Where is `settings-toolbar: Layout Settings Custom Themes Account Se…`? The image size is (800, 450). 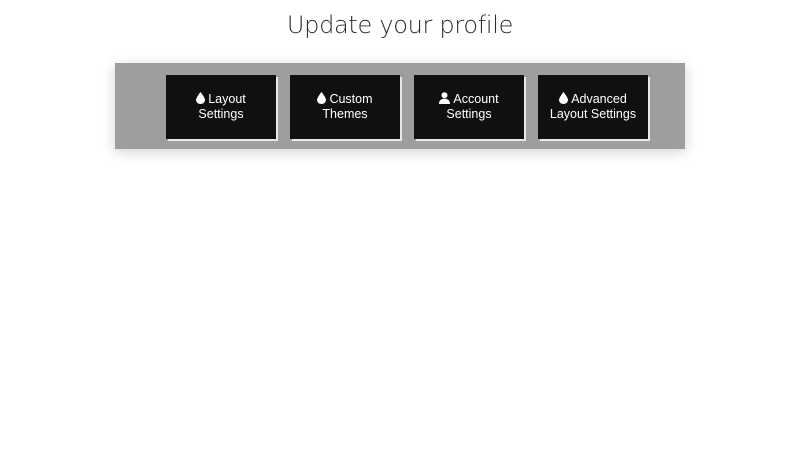
settings-toolbar: Layout Settings Custom Themes Account Se… is located at coordinates (400, 106).